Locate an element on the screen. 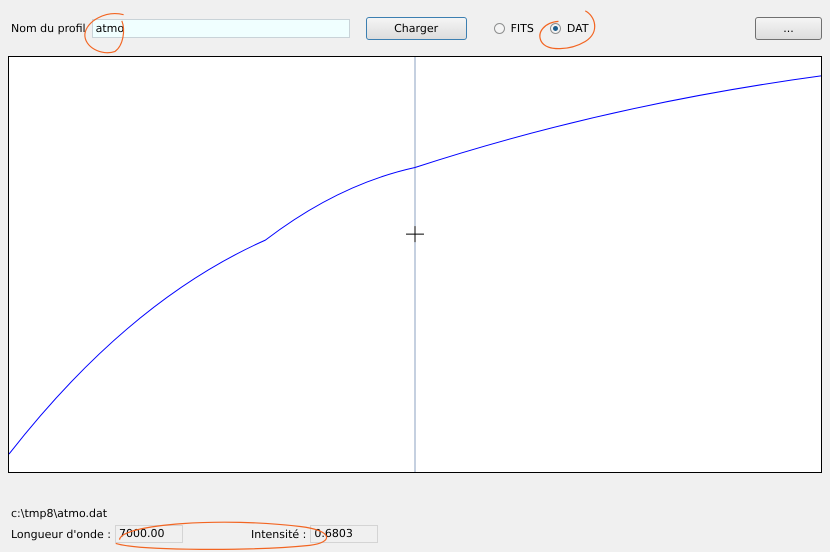 This screenshot has height=552, width=830. format-radio: DAT is located at coordinates (569, 28).